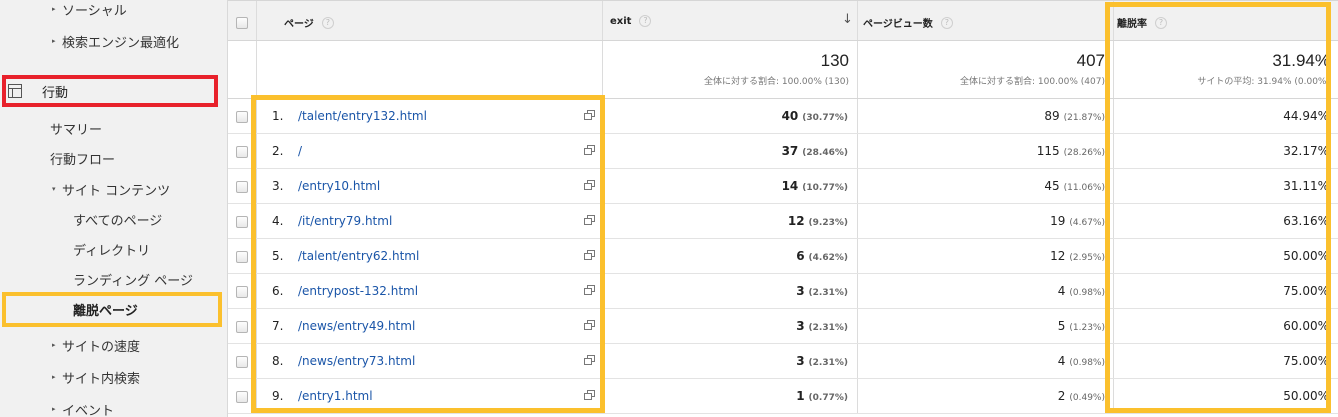  I want to click on column-header-bounce: 離脱率 ?, so click(1142, 22).